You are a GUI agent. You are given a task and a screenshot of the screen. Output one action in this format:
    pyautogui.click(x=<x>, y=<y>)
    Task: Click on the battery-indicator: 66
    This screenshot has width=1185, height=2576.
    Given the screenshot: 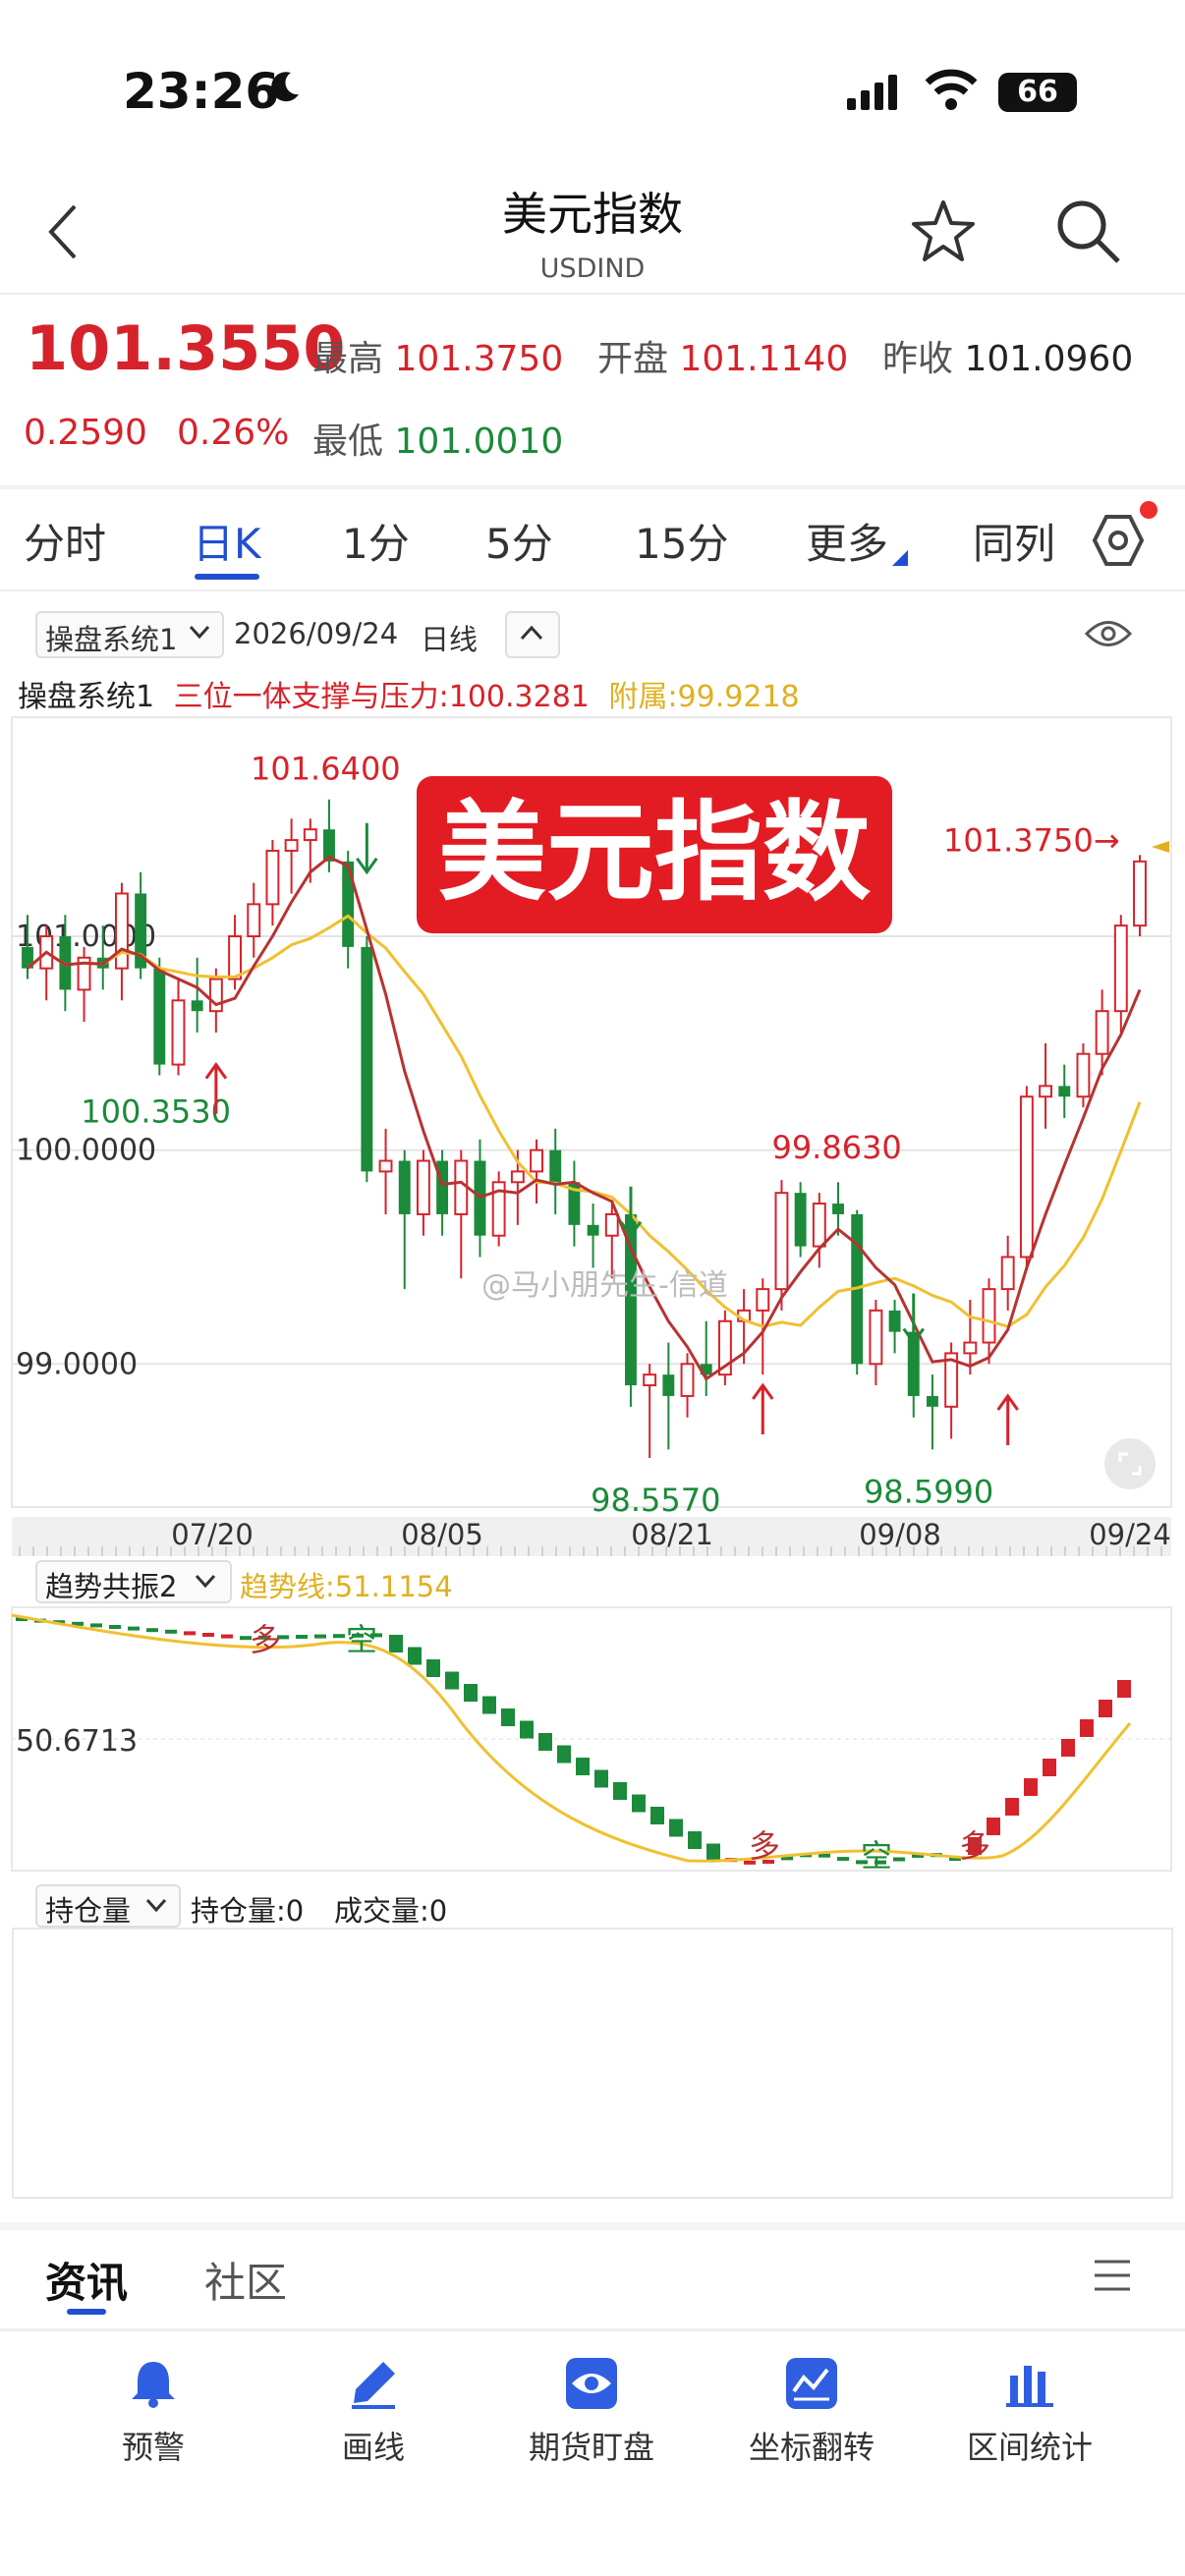 What is the action you would take?
    pyautogui.click(x=1038, y=92)
    